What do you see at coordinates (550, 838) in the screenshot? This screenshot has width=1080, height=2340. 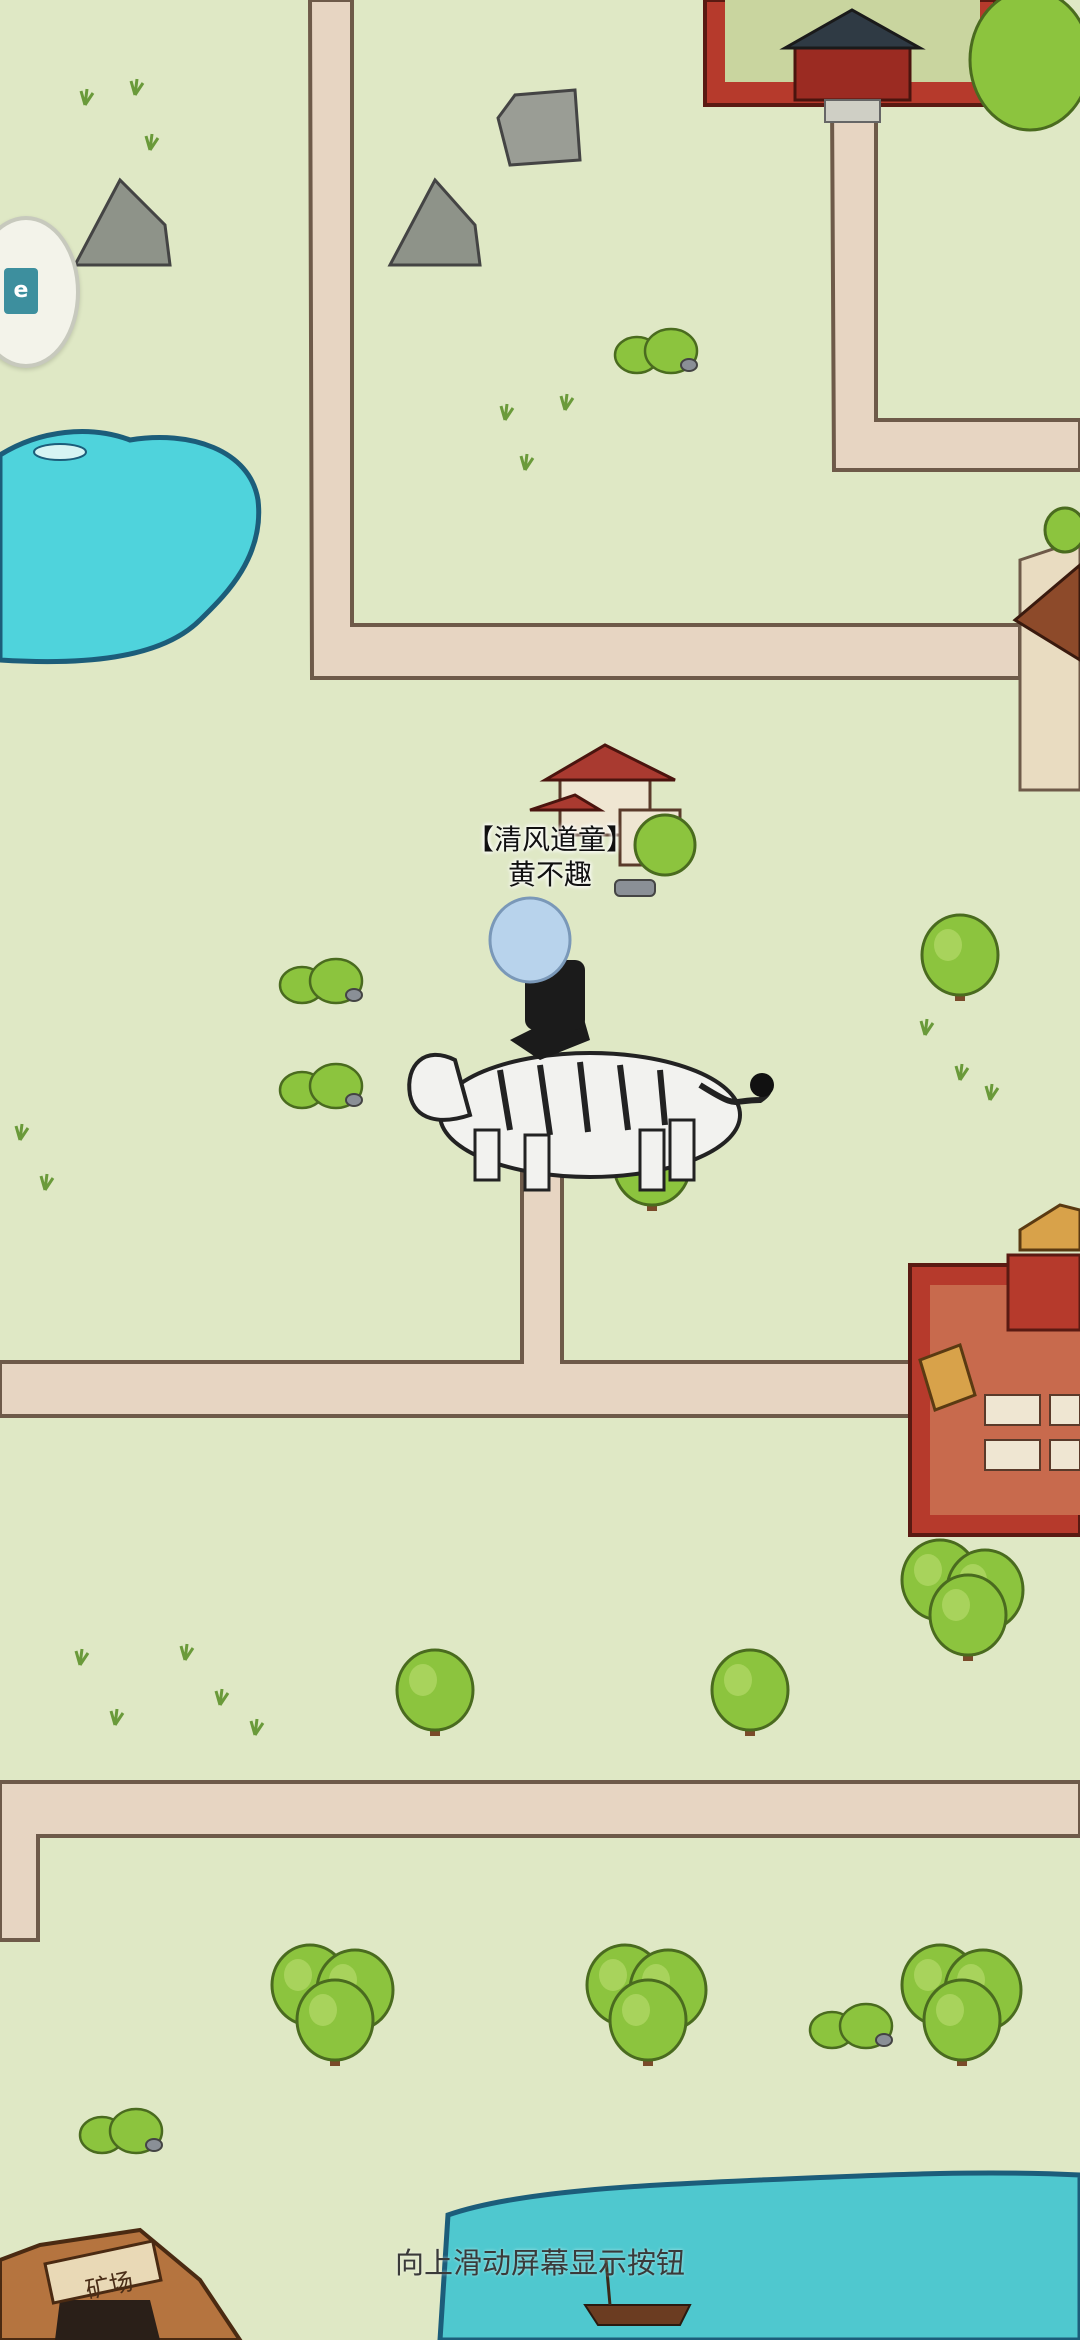 I see `npc-title-label: 【清风道童】` at bounding box center [550, 838].